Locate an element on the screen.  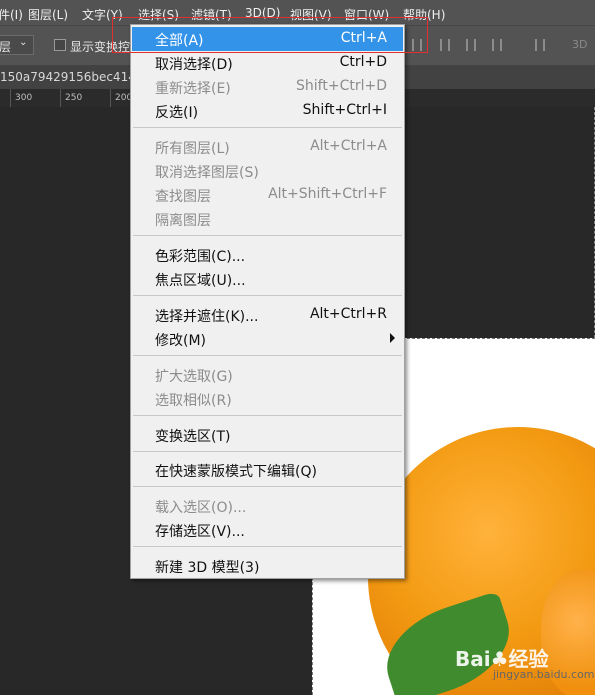
menu-item-label: 扩大选取(G) is located at coordinates (194, 377).